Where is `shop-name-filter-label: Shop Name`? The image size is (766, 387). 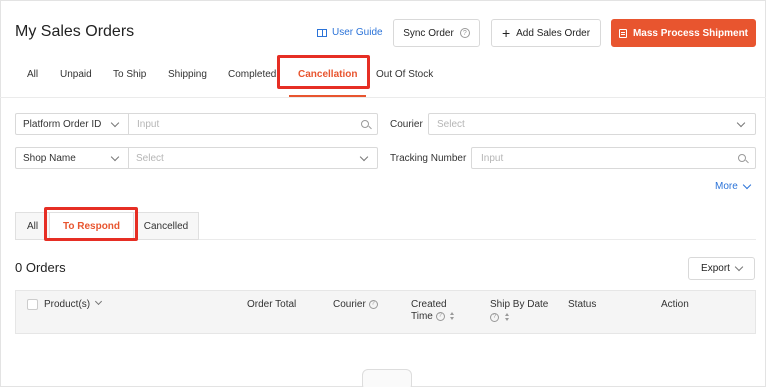
shop-name-filter-label: Shop Name is located at coordinates (49, 158).